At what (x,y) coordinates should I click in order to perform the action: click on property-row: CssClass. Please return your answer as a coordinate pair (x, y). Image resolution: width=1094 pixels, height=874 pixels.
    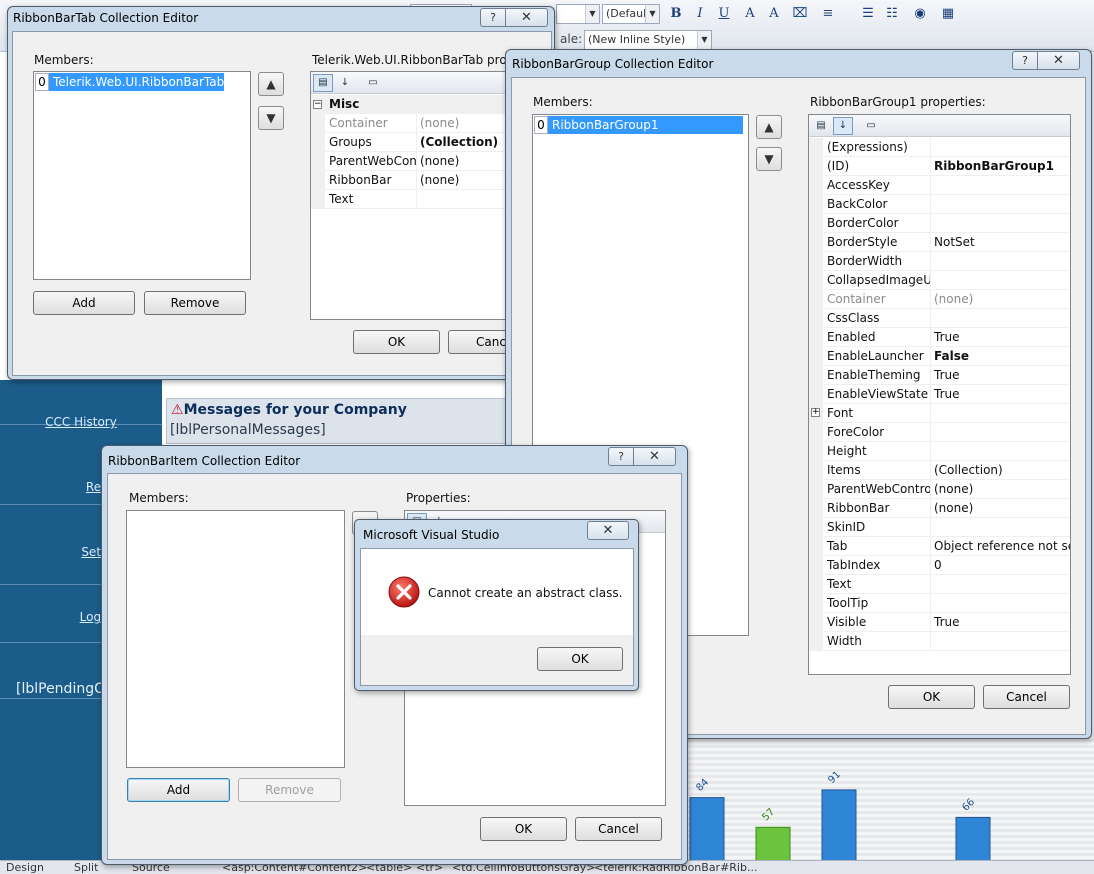
    Looking at the image, I should click on (939, 318).